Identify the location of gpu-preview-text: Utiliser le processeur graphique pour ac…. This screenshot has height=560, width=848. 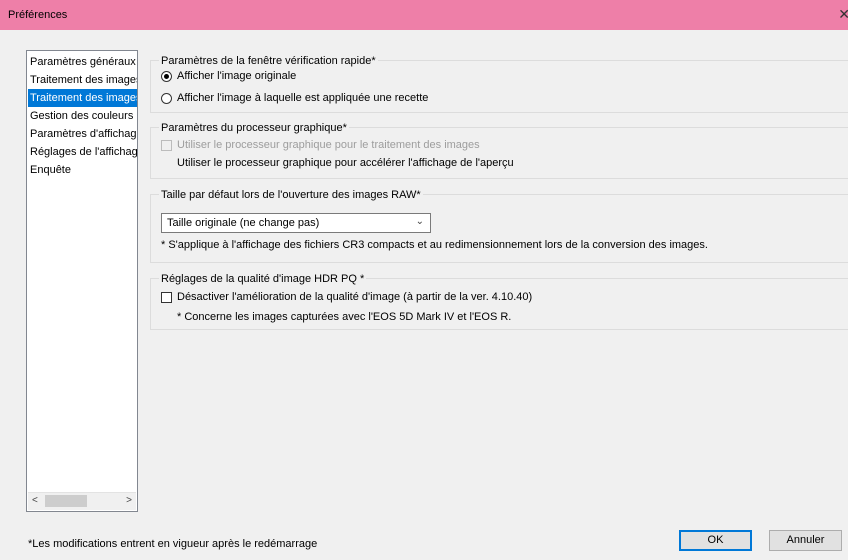
(345, 163).